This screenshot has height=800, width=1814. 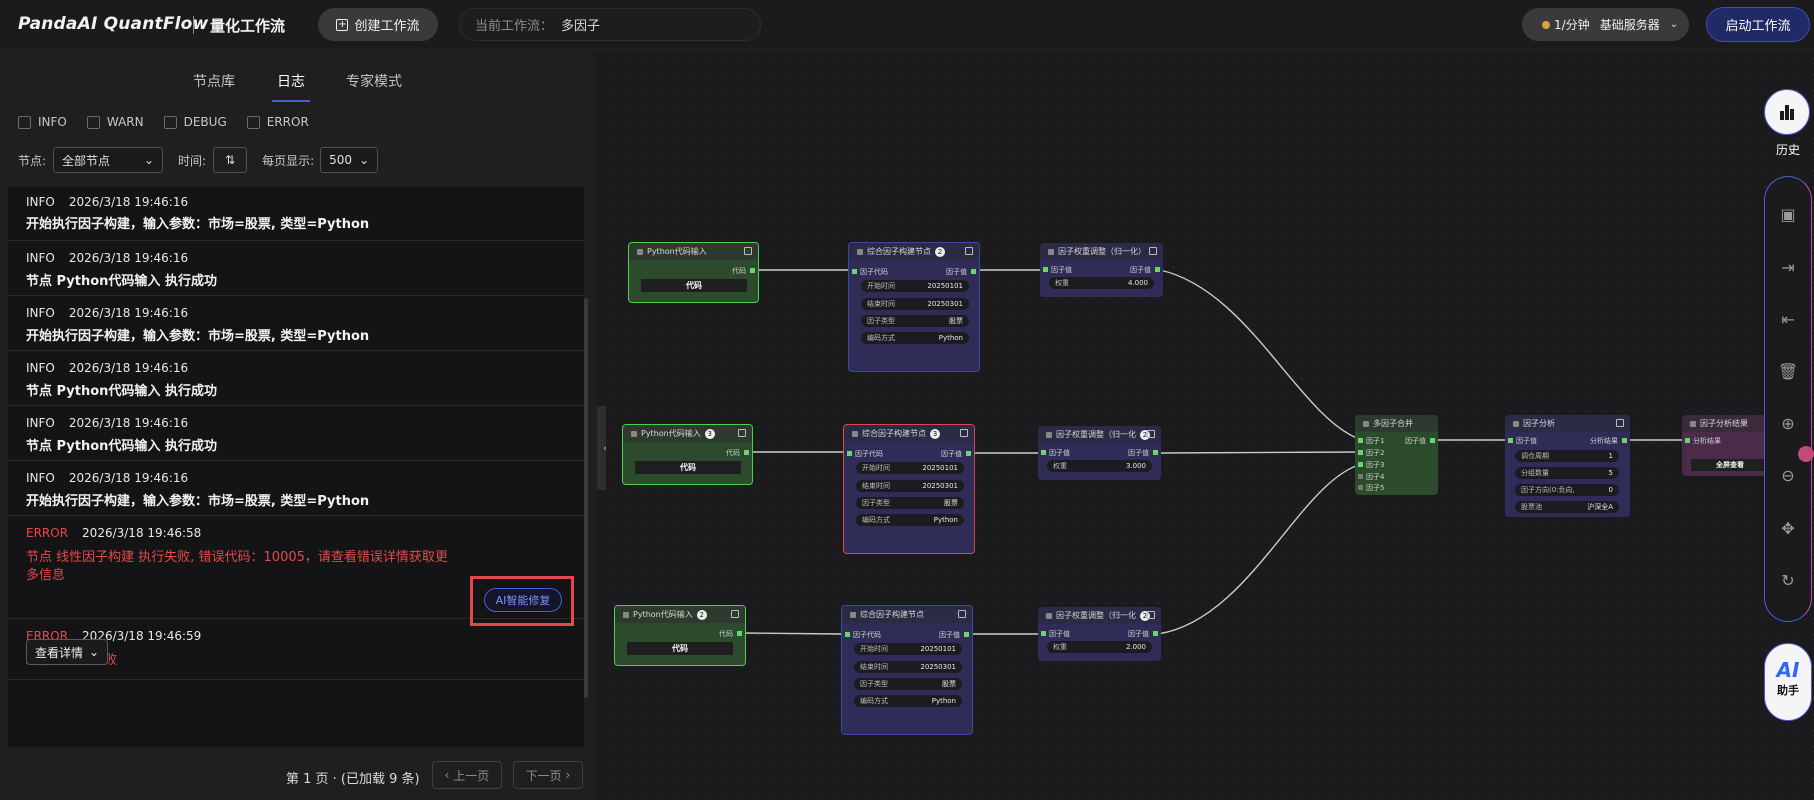 What do you see at coordinates (1101, 270) in the screenshot?
I see `node-weight-adjust-1: 因子权重调整（归一化） 因子值 因子值 权重 4.000` at bounding box center [1101, 270].